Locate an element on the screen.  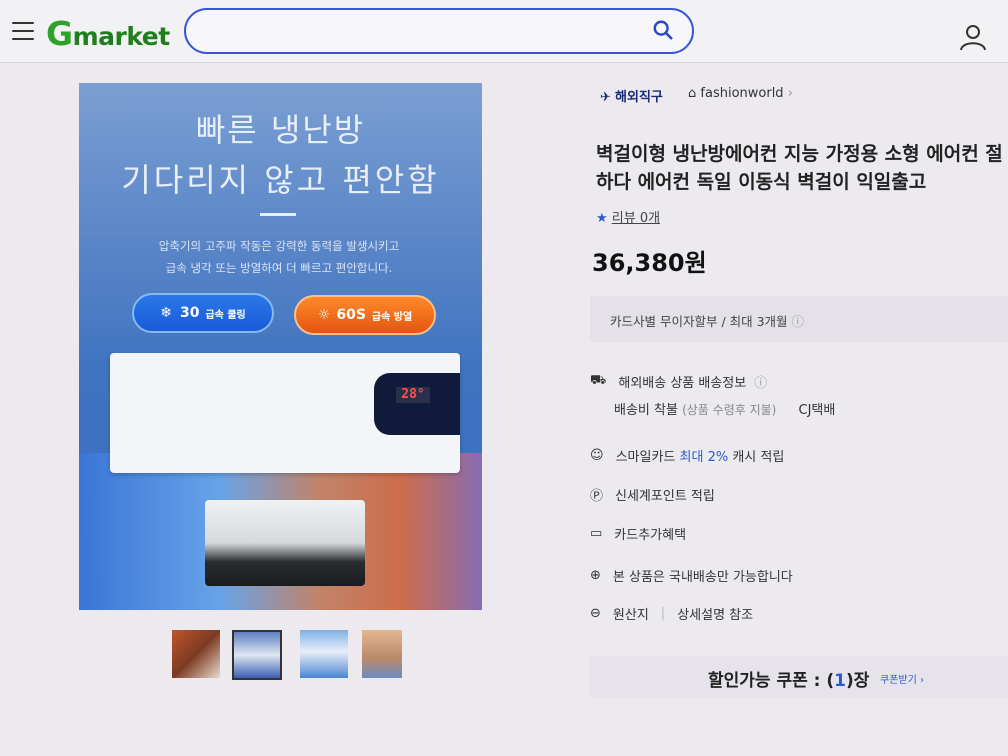
hero-desc-2: 급속 냉각 또는 방열하여 더 빠르고 편안합니다. is located at coordinates (279, 268).